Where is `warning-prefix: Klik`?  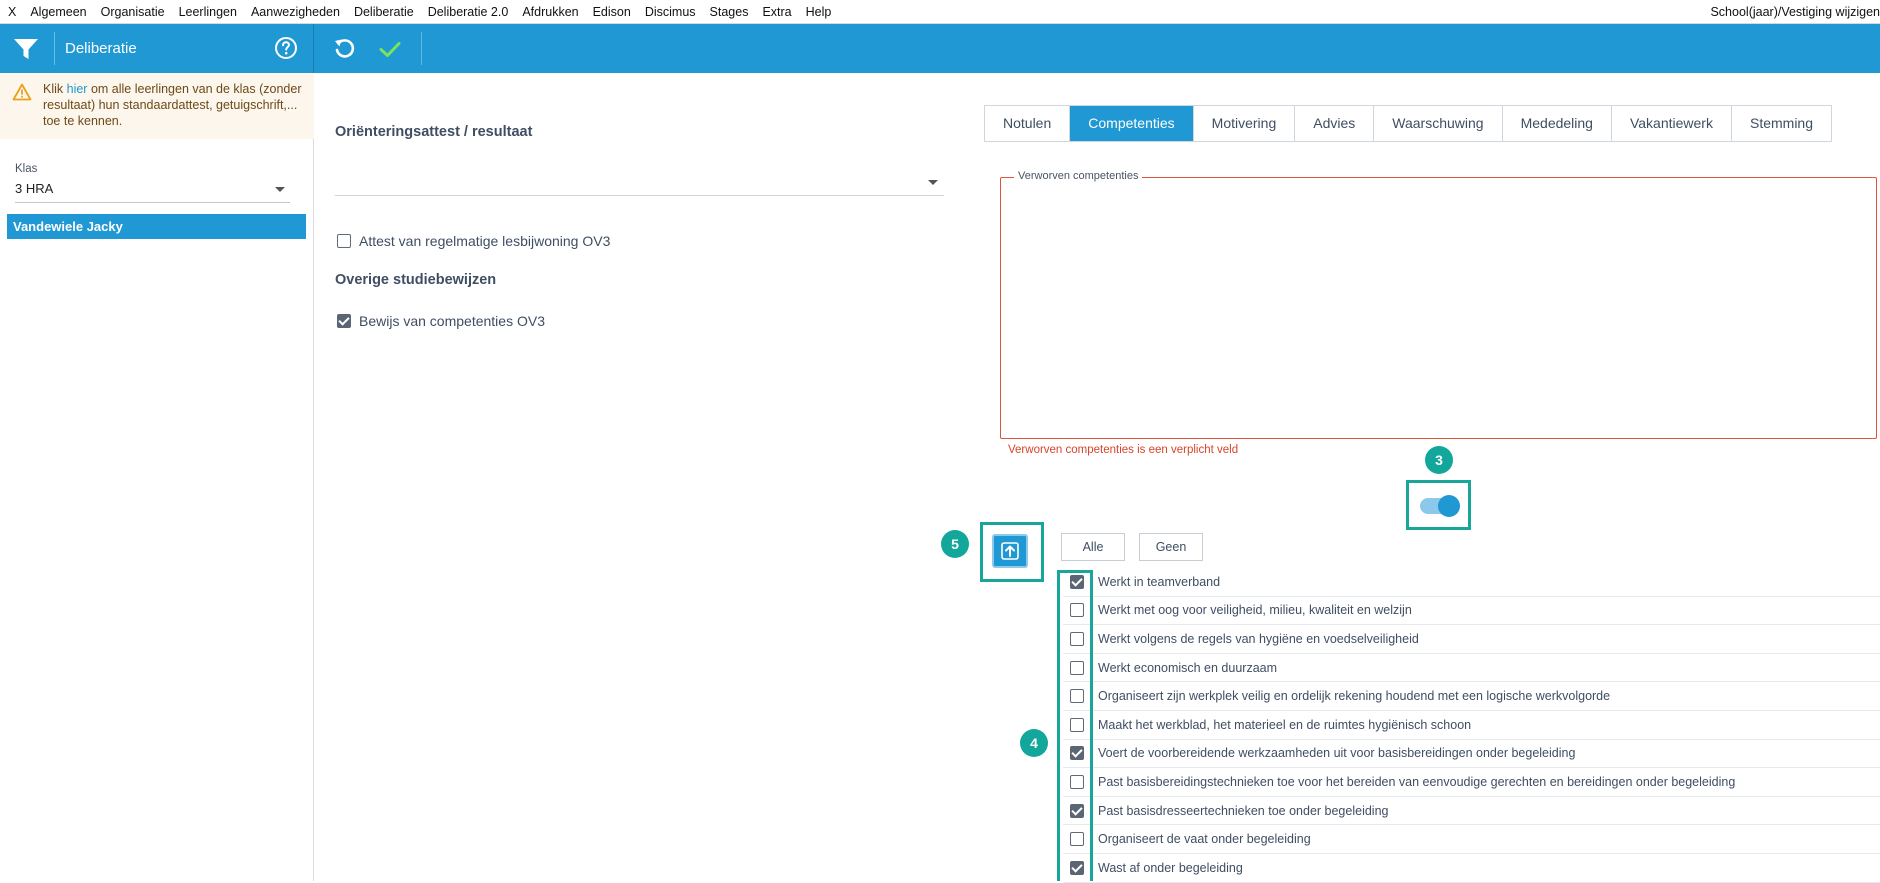
warning-prefix: Klik is located at coordinates (55, 89).